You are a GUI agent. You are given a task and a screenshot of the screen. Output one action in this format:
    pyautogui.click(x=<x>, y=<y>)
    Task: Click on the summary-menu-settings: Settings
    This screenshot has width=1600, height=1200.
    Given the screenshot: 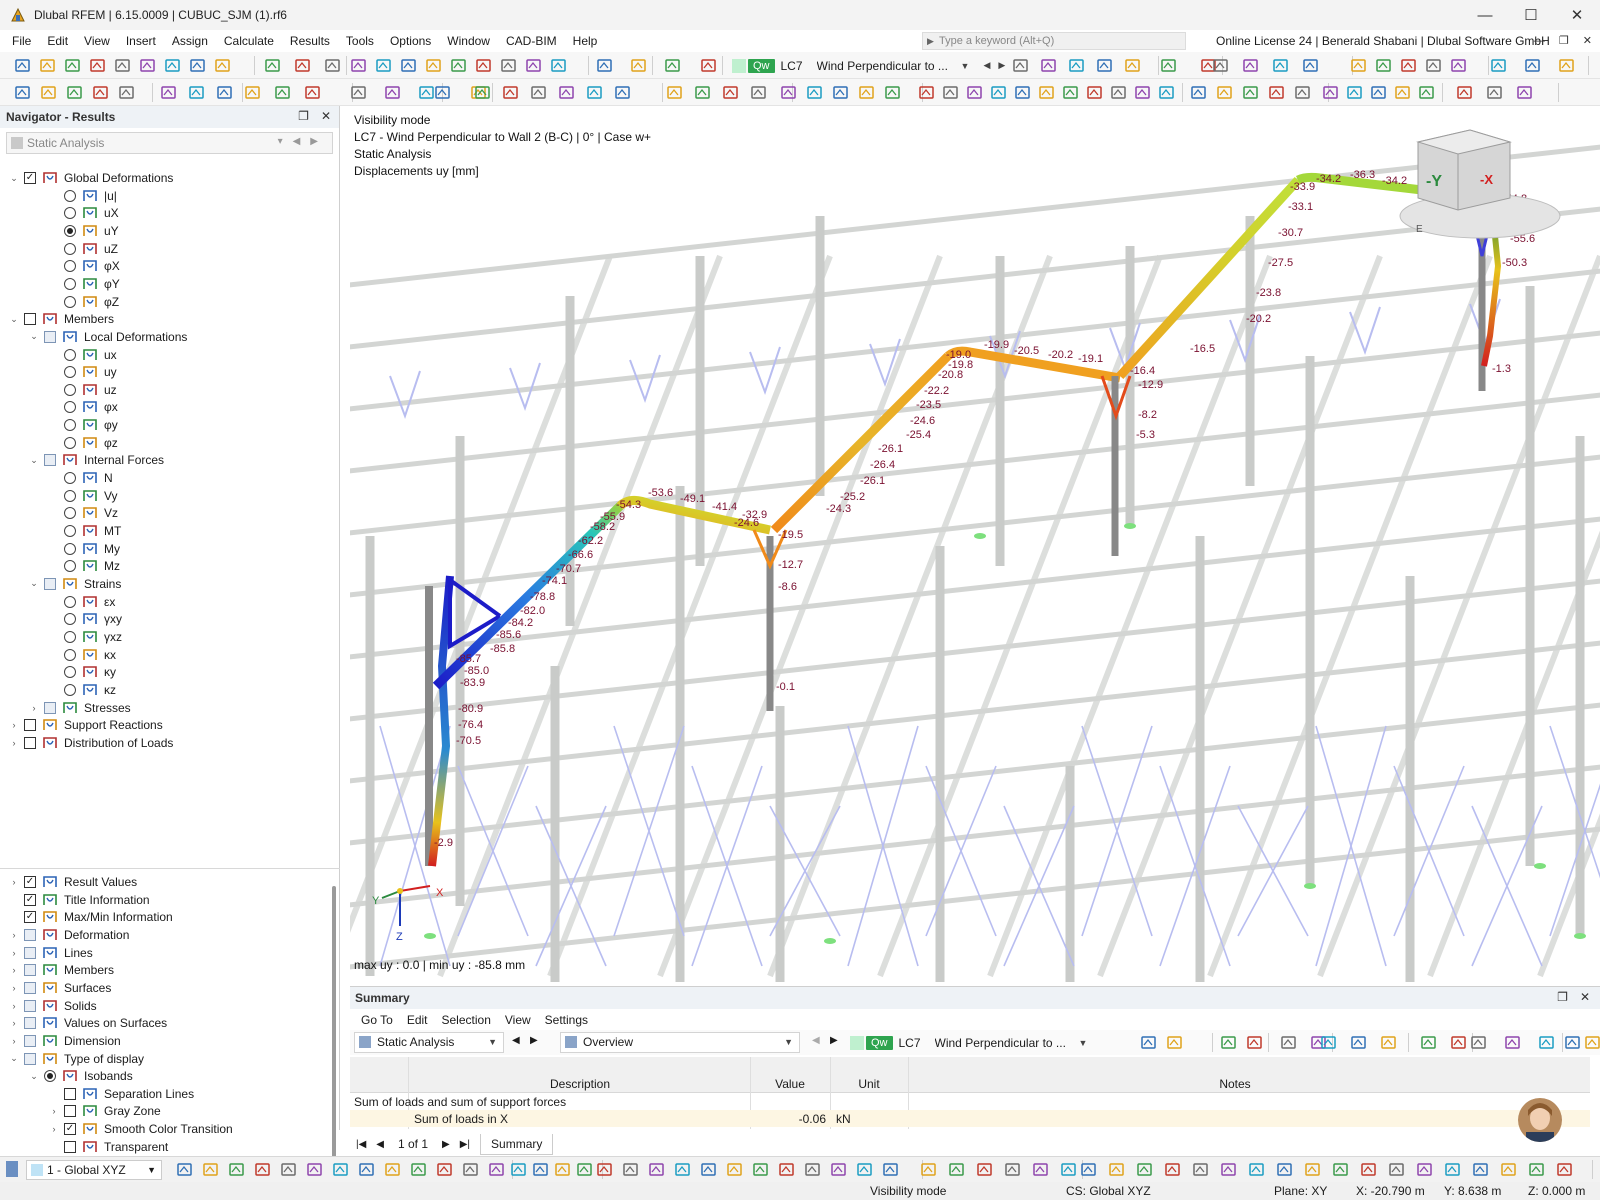 What is the action you would take?
    pyautogui.click(x=566, y=1020)
    